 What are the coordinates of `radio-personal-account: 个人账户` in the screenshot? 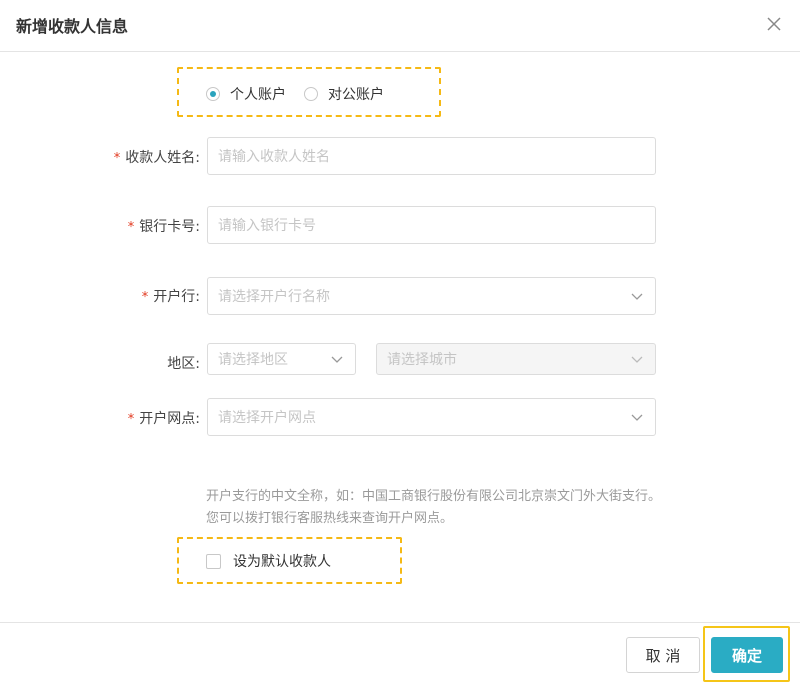 It's located at (246, 94).